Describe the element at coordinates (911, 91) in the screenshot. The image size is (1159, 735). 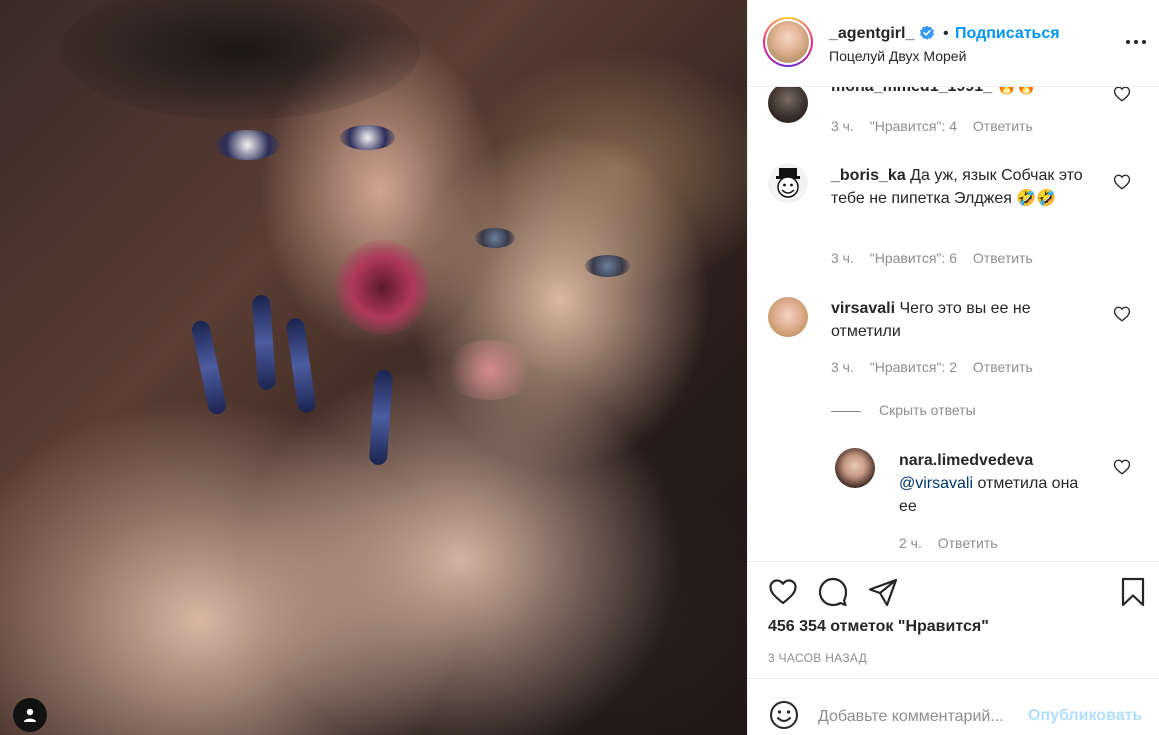
I see `comment-username: mona_mmed1_1991_` at that location.